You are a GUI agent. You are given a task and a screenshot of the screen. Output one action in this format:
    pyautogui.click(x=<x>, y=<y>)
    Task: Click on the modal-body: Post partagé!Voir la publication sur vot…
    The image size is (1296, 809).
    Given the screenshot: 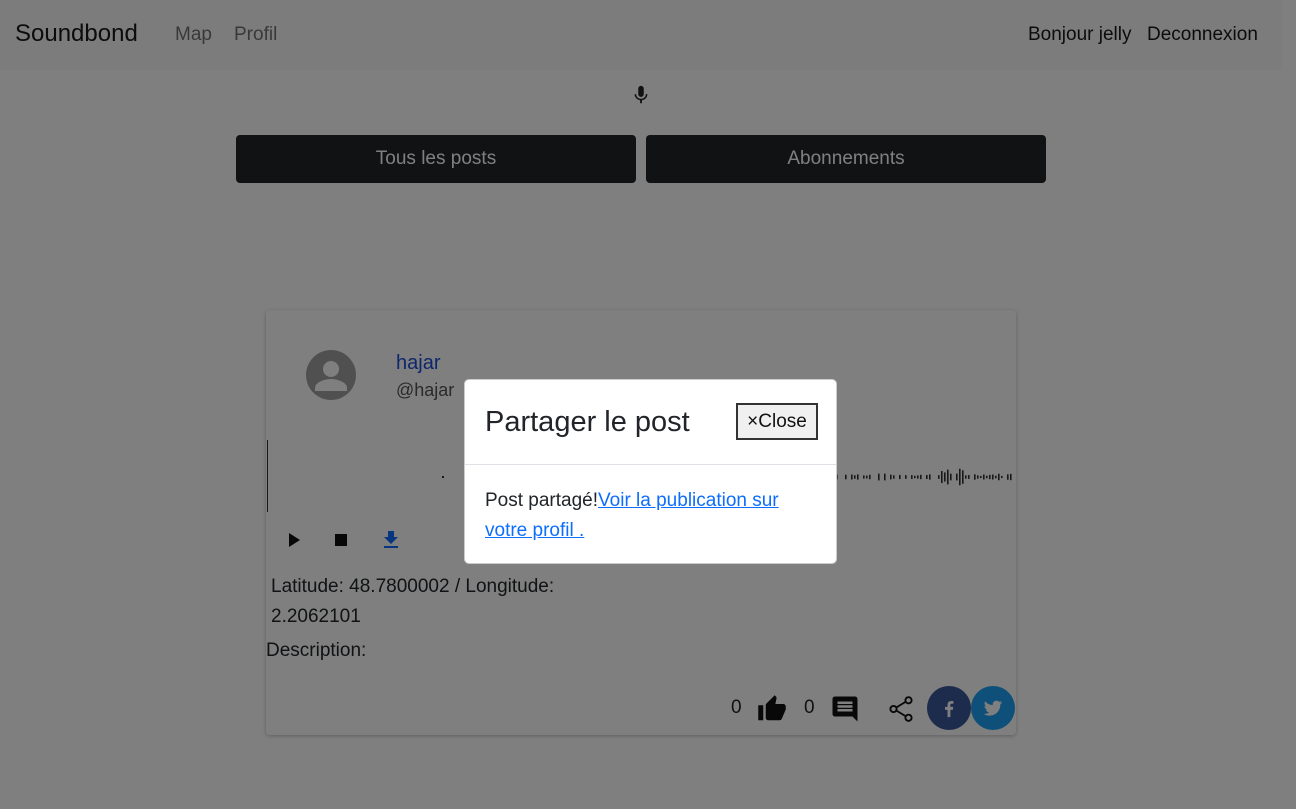 What is the action you would take?
    pyautogui.click(x=650, y=516)
    